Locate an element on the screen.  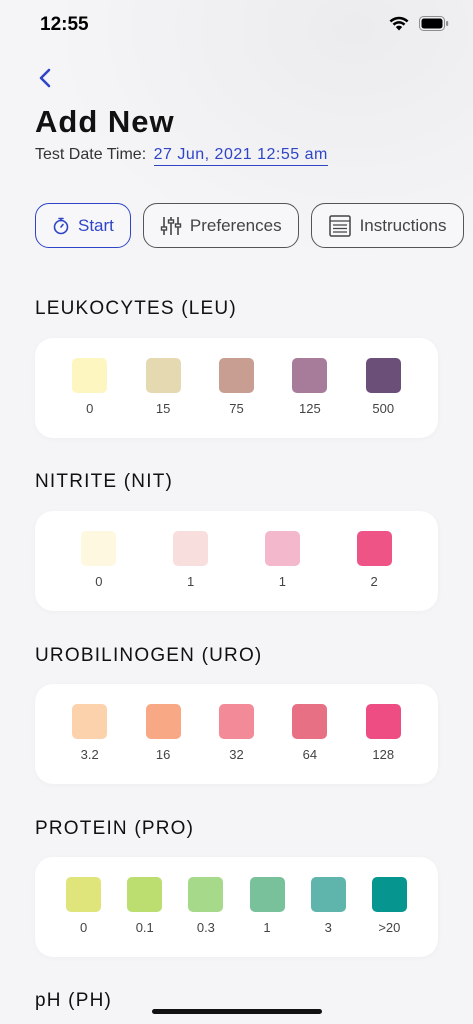
swatch: 32 is located at coordinates (236, 733).